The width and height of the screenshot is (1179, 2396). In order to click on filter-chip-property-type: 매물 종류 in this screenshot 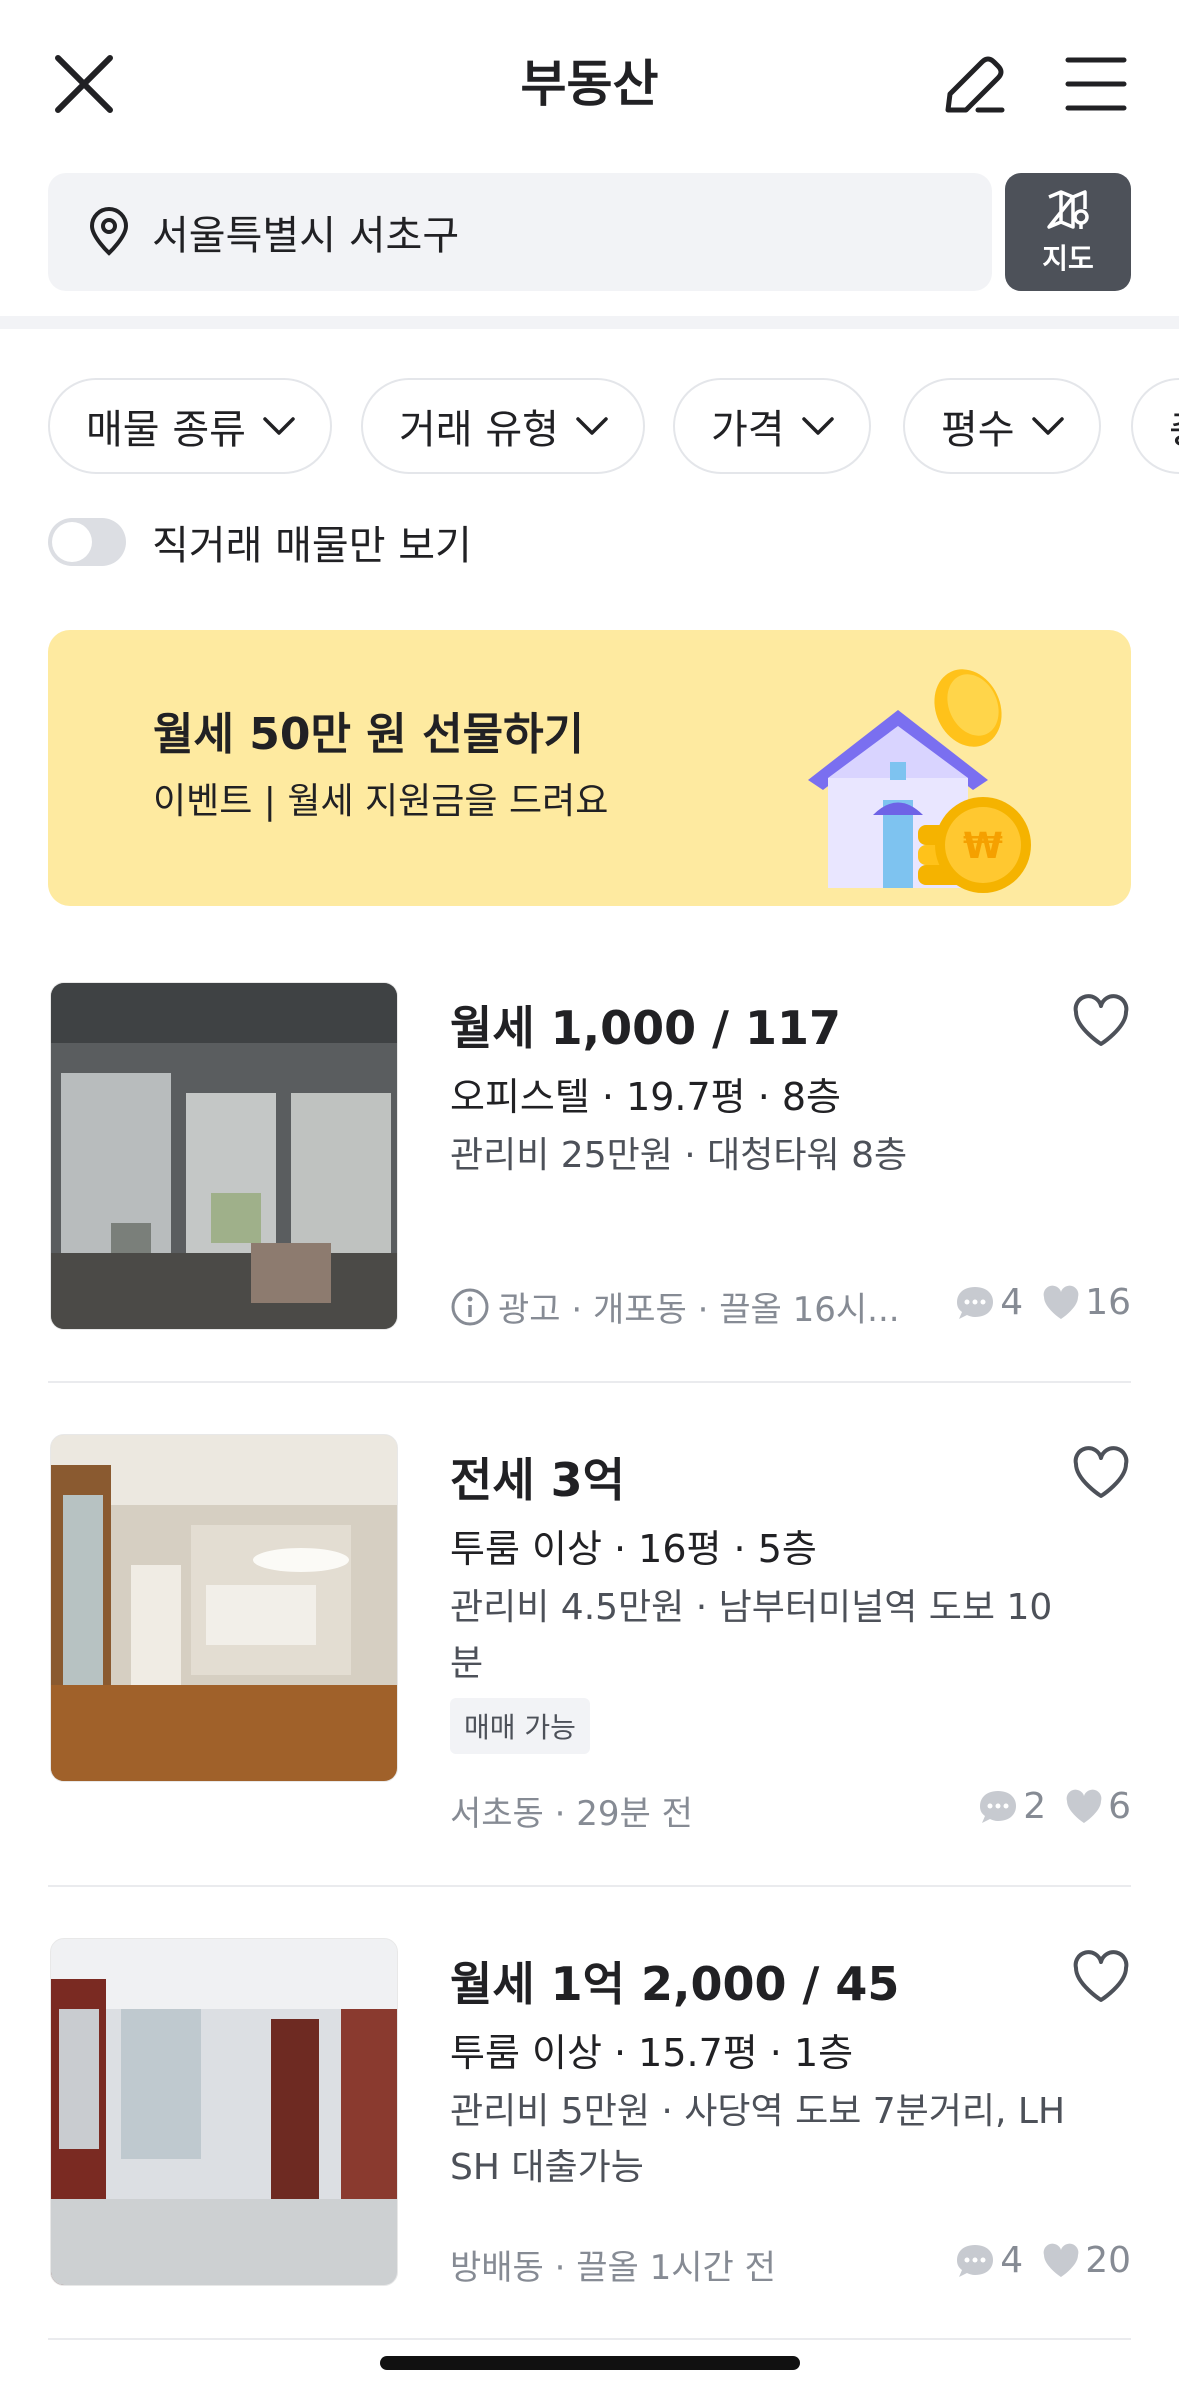, I will do `click(190, 426)`.